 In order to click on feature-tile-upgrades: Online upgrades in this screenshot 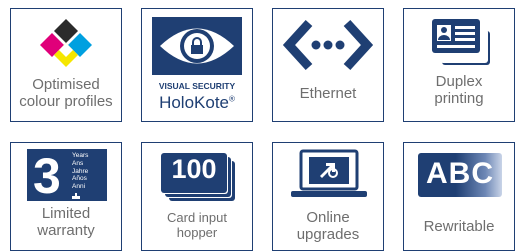, I will do `click(328, 196)`.